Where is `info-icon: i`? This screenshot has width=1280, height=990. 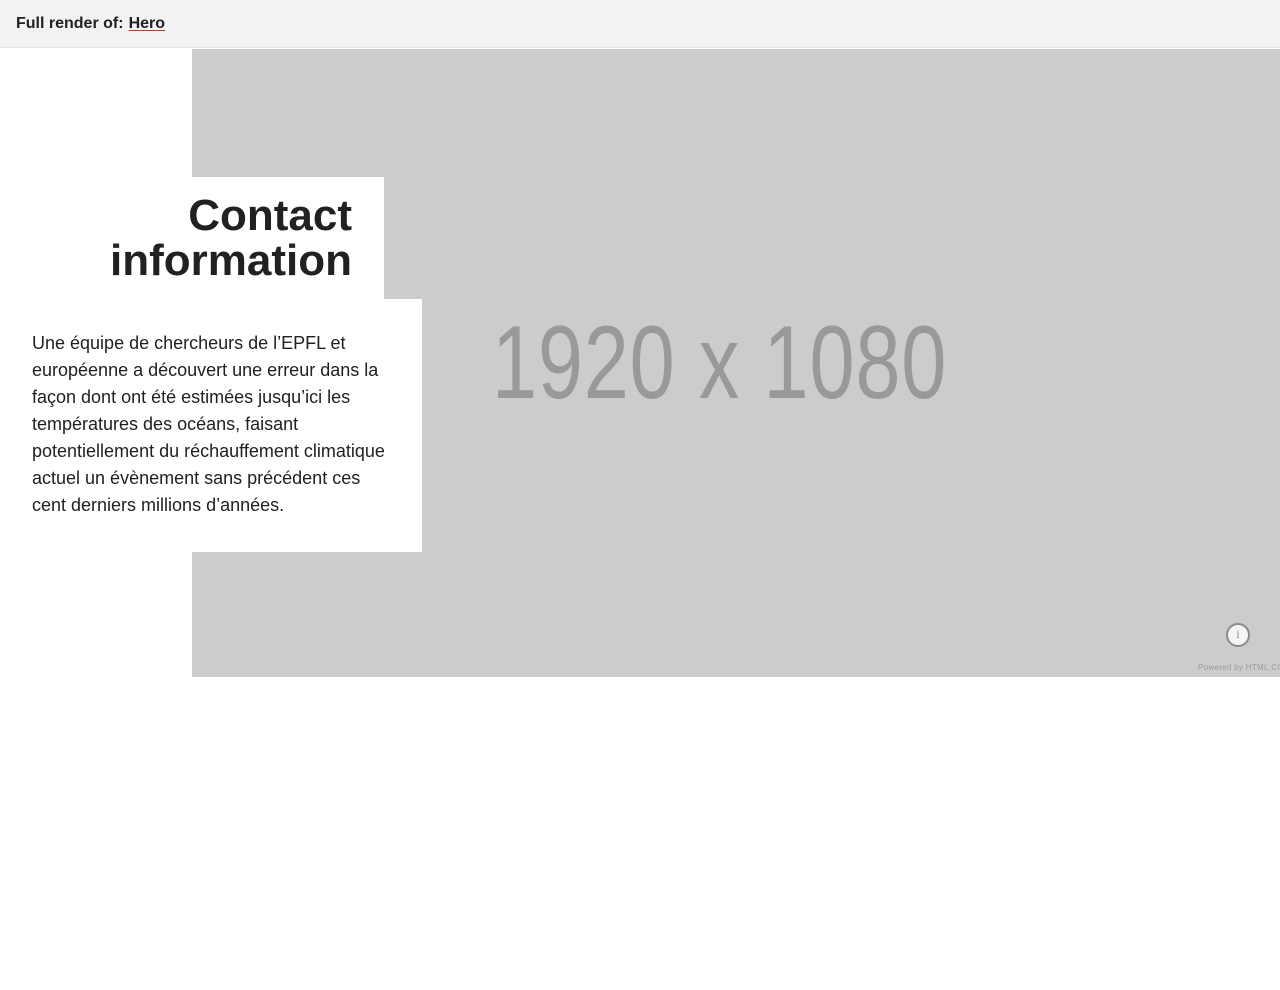
info-icon: i is located at coordinates (1238, 635).